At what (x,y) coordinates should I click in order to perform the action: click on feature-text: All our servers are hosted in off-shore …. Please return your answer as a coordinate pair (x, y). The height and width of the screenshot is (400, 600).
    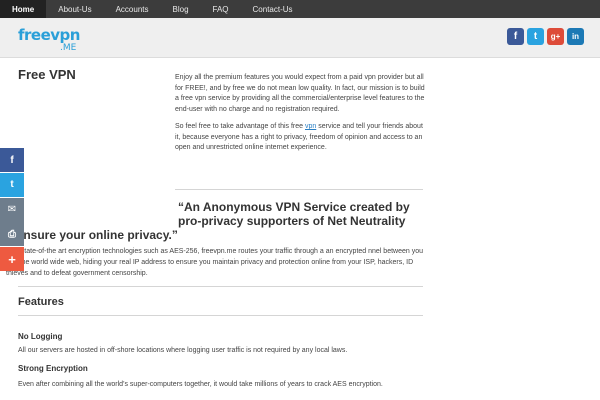
    Looking at the image, I should click on (183, 350).